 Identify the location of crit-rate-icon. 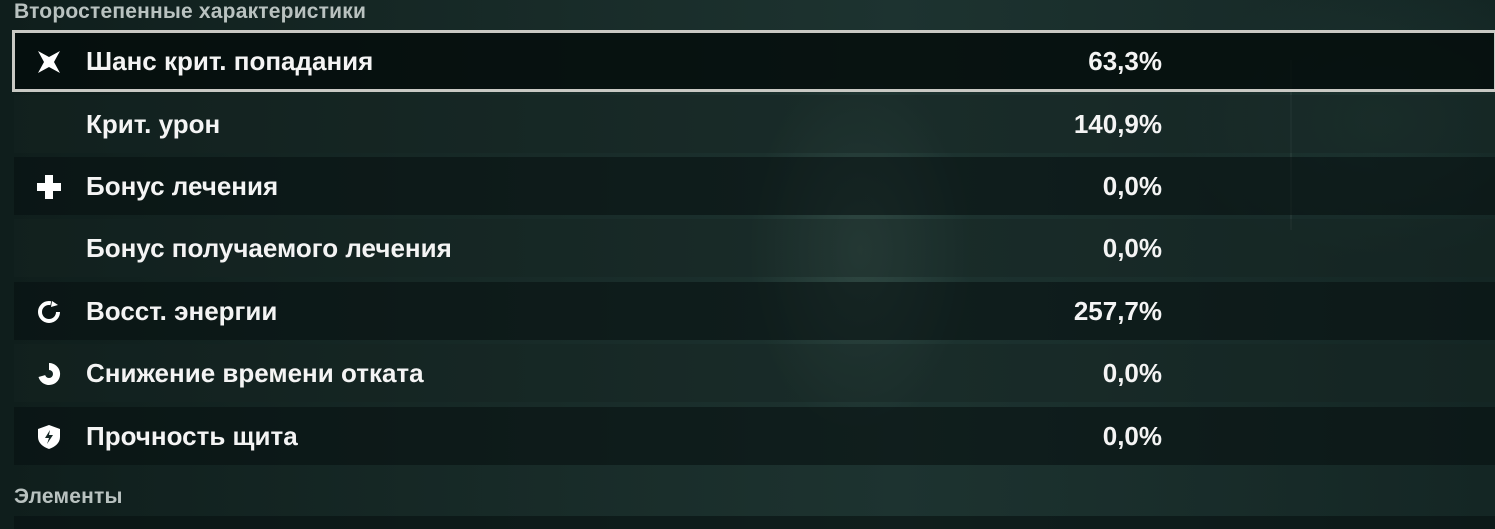
(49, 62).